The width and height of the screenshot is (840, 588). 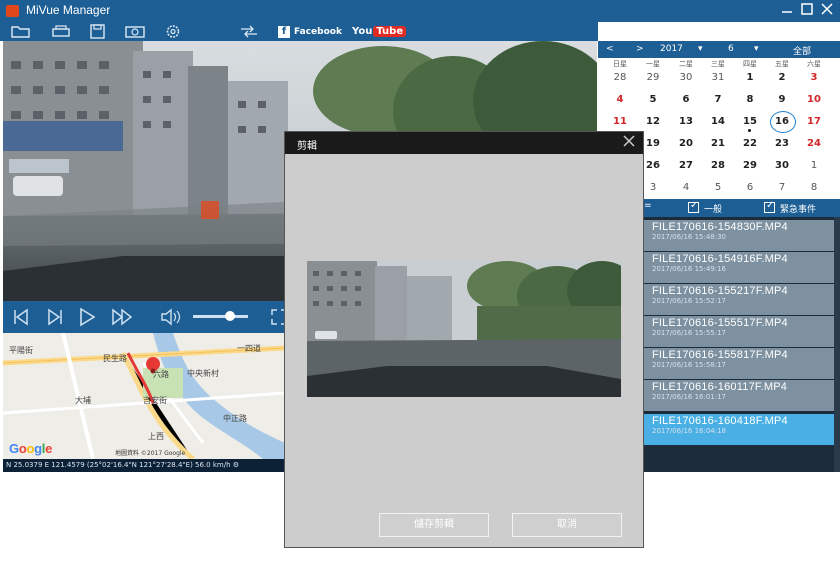 I want to click on calendar-day: 15, so click(x=750, y=122).